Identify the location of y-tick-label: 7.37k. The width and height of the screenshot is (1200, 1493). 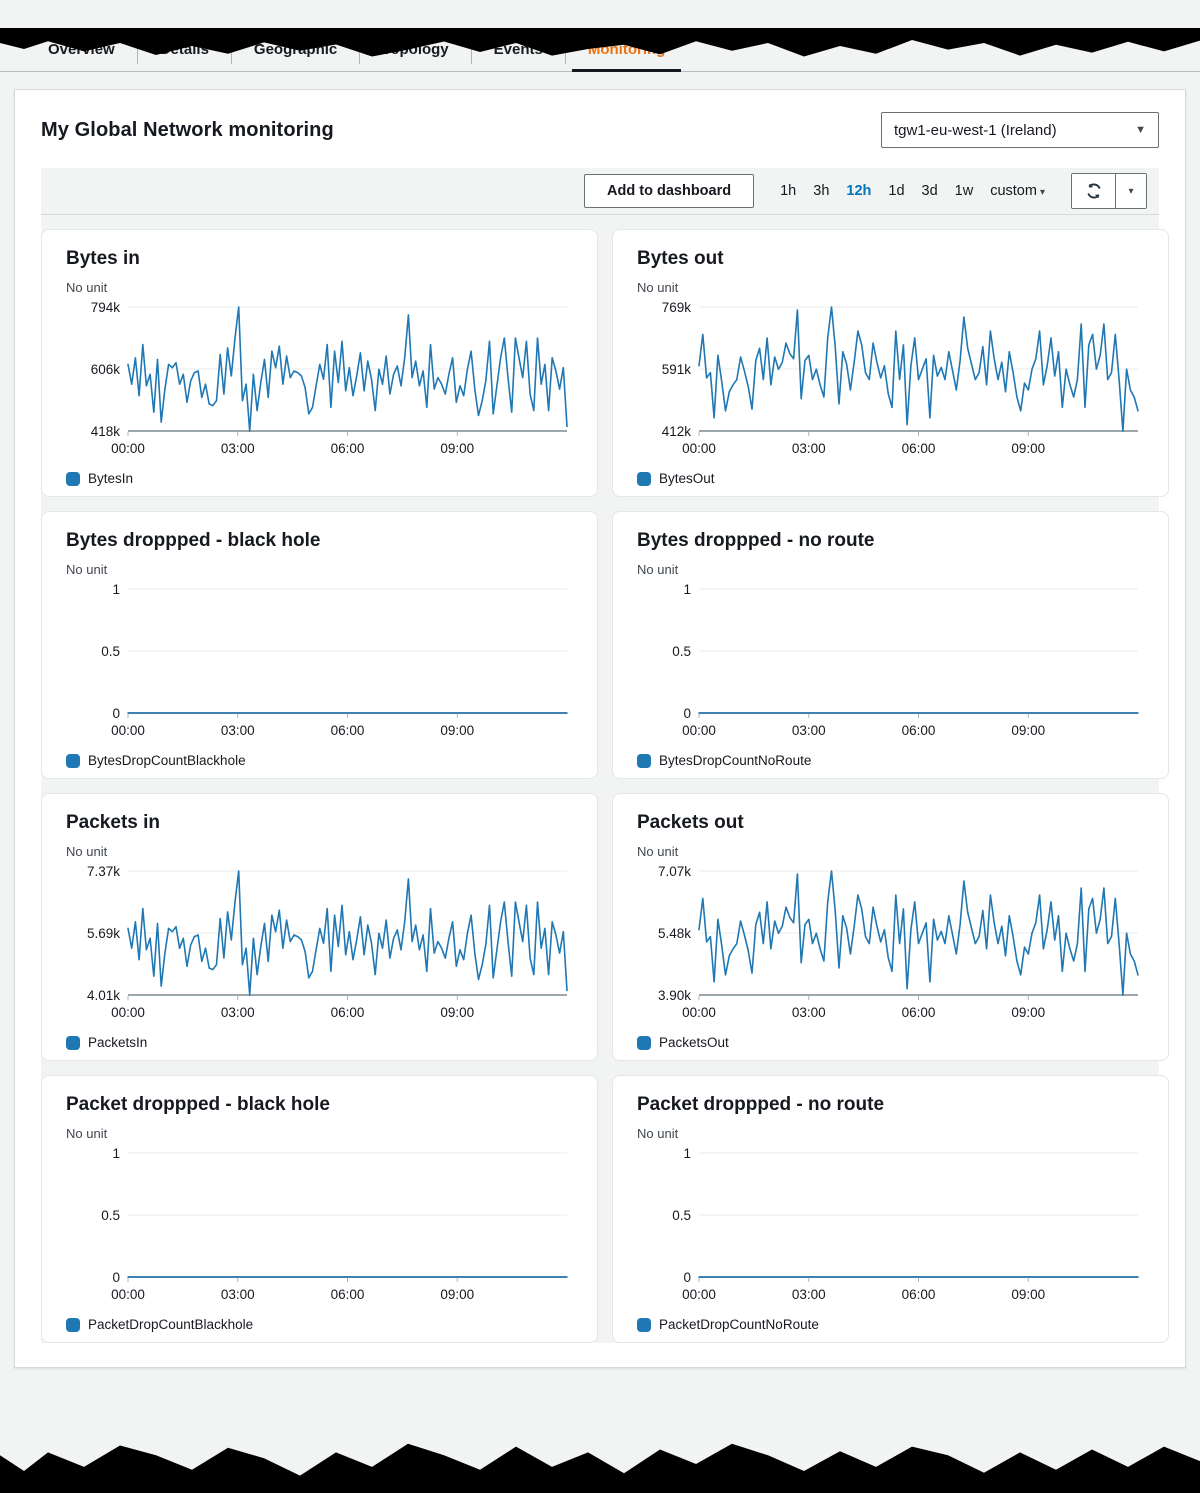
(103, 871).